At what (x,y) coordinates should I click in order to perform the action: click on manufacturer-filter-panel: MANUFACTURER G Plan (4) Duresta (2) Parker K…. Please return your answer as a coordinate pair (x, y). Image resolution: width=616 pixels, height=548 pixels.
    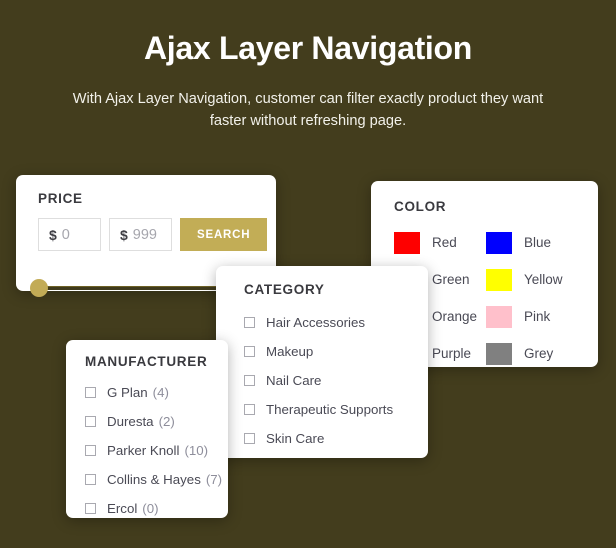
    Looking at the image, I should click on (147, 429).